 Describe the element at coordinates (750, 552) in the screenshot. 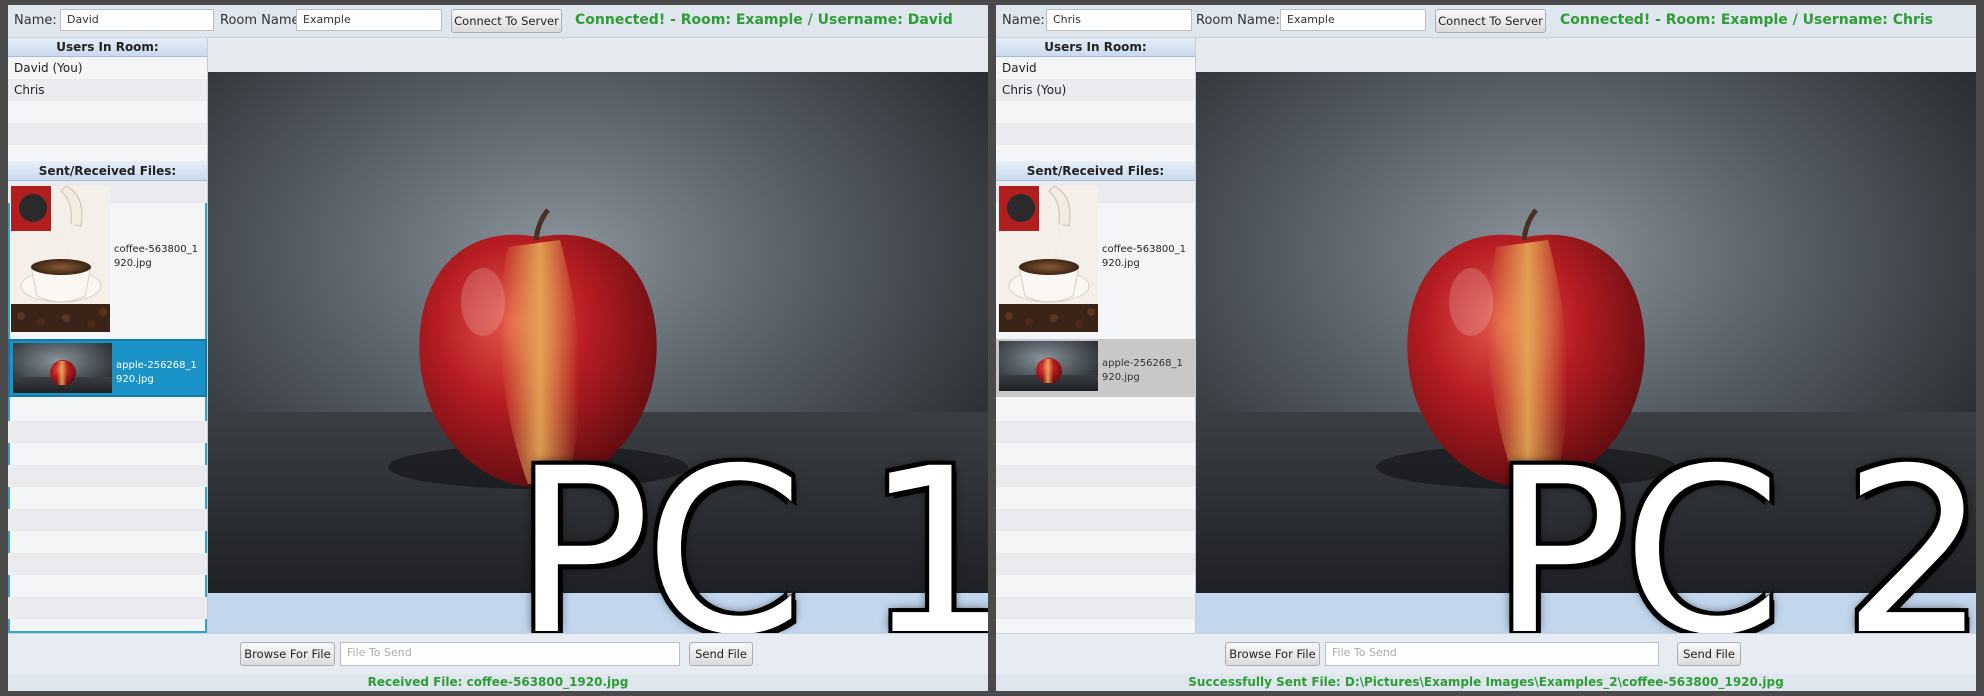

I see `pc-overlay-label: PC 1` at that location.